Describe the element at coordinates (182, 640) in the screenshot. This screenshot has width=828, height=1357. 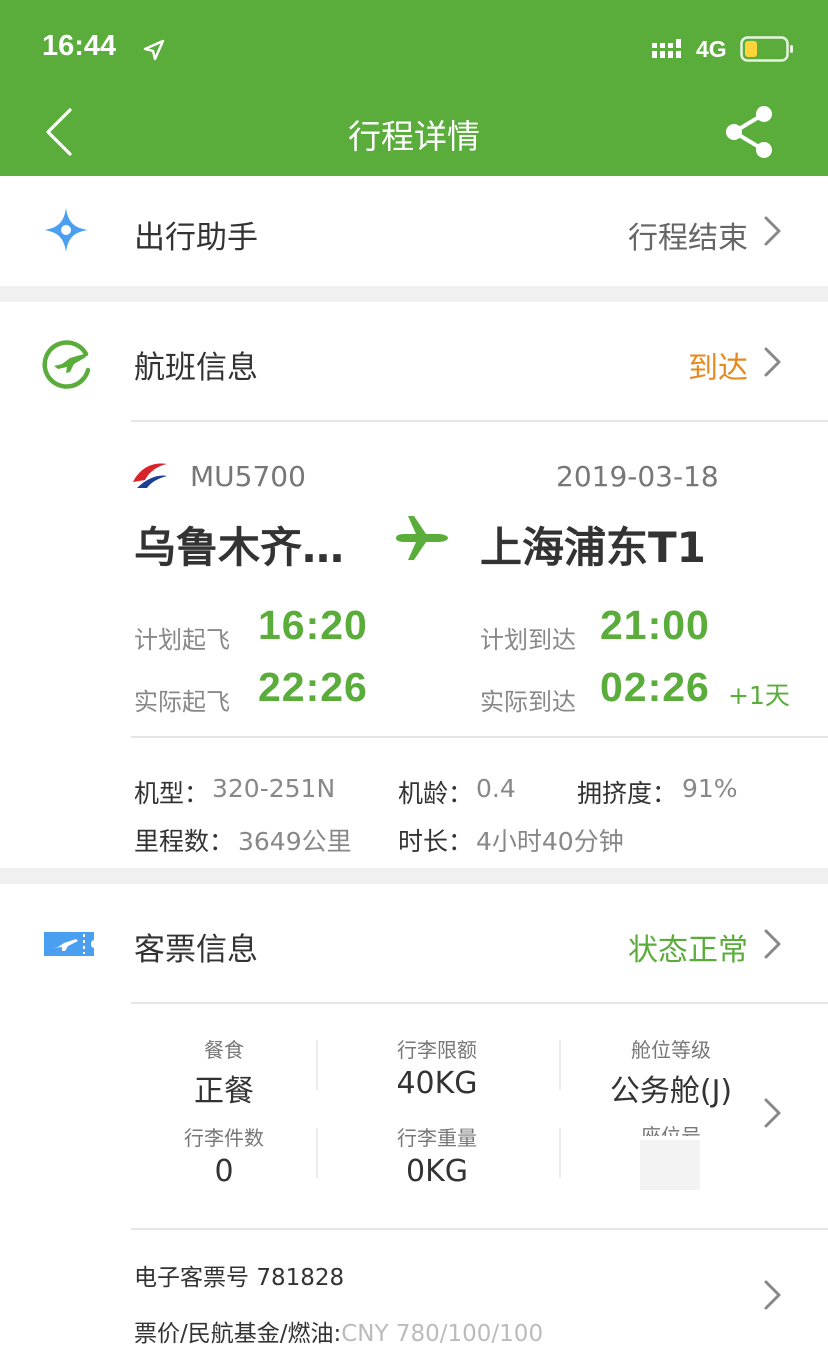
I see `plan-departure-label: 计划起飞` at that location.